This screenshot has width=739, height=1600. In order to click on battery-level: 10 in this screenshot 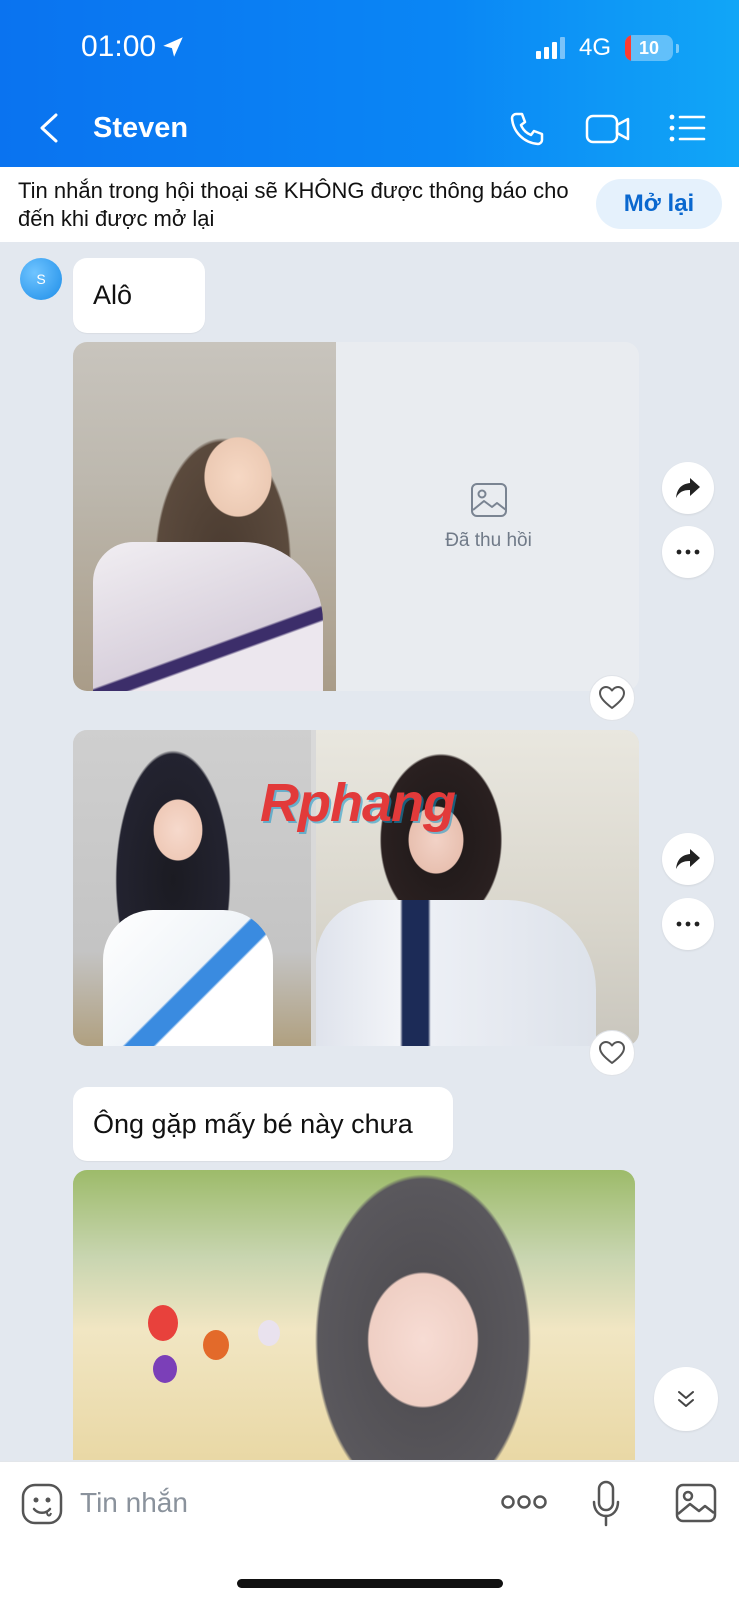, I will do `click(649, 47)`.